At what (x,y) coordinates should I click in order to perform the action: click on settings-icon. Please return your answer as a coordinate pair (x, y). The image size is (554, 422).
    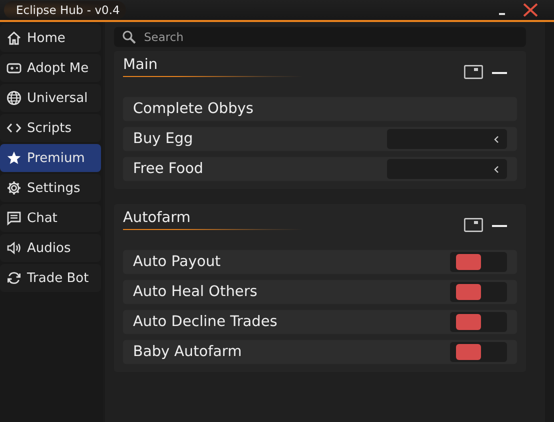
    Looking at the image, I should click on (14, 188).